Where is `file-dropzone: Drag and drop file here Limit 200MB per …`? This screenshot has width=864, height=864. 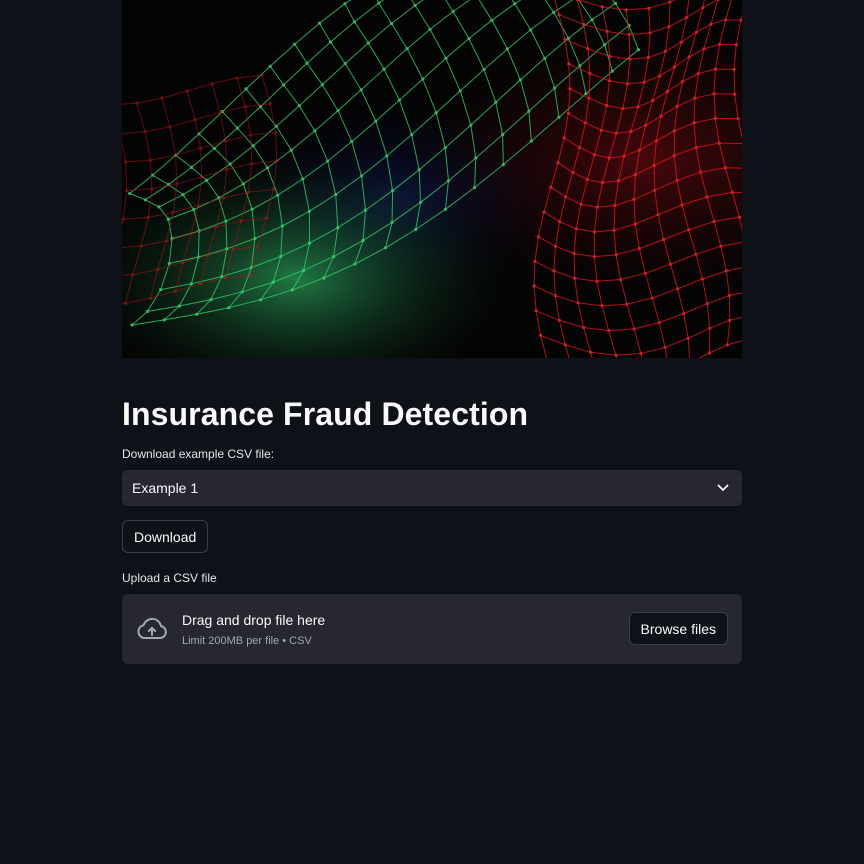 file-dropzone: Drag and drop file here Limit 200MB per … is located at coordinates (432, 629).